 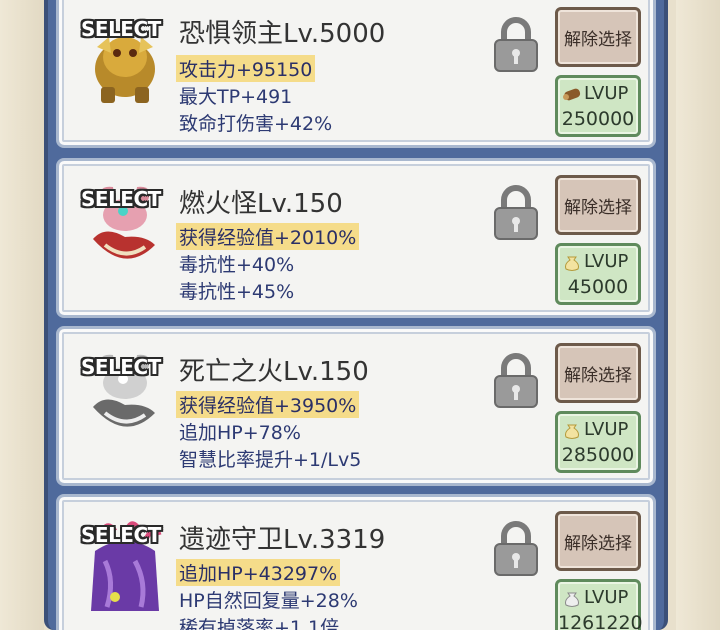 What do you see at coordinates (698, 315) in the screenshot?
I see `right-background` at bounding box center [698, 315].